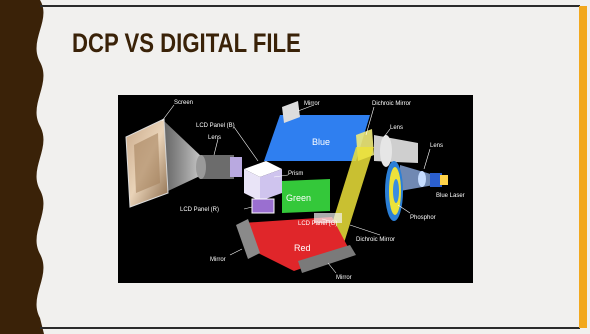 The image size is (590, 334). What do you see at coordinates (263, 206) in the screenshot?
I see `lcd-panel-r` at bounding box center [263, 206].